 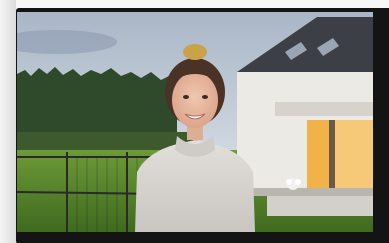 I want to click on door-glow, so click(x=318, y=154).